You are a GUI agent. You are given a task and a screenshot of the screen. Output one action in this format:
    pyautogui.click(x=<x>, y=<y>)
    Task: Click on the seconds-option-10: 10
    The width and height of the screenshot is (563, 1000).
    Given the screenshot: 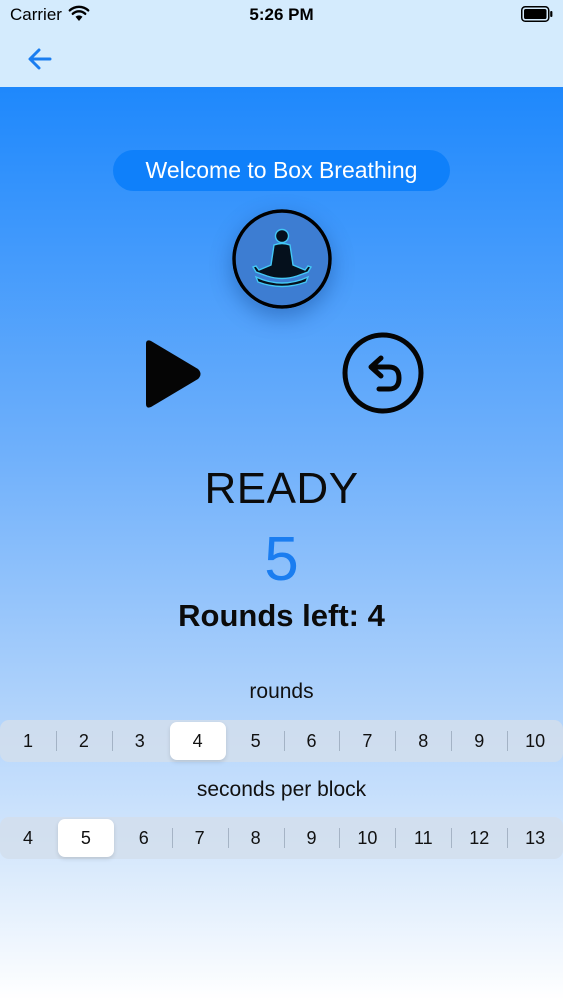 What is the action you would take?
    pyautogui.click(x=367, y=838)
    